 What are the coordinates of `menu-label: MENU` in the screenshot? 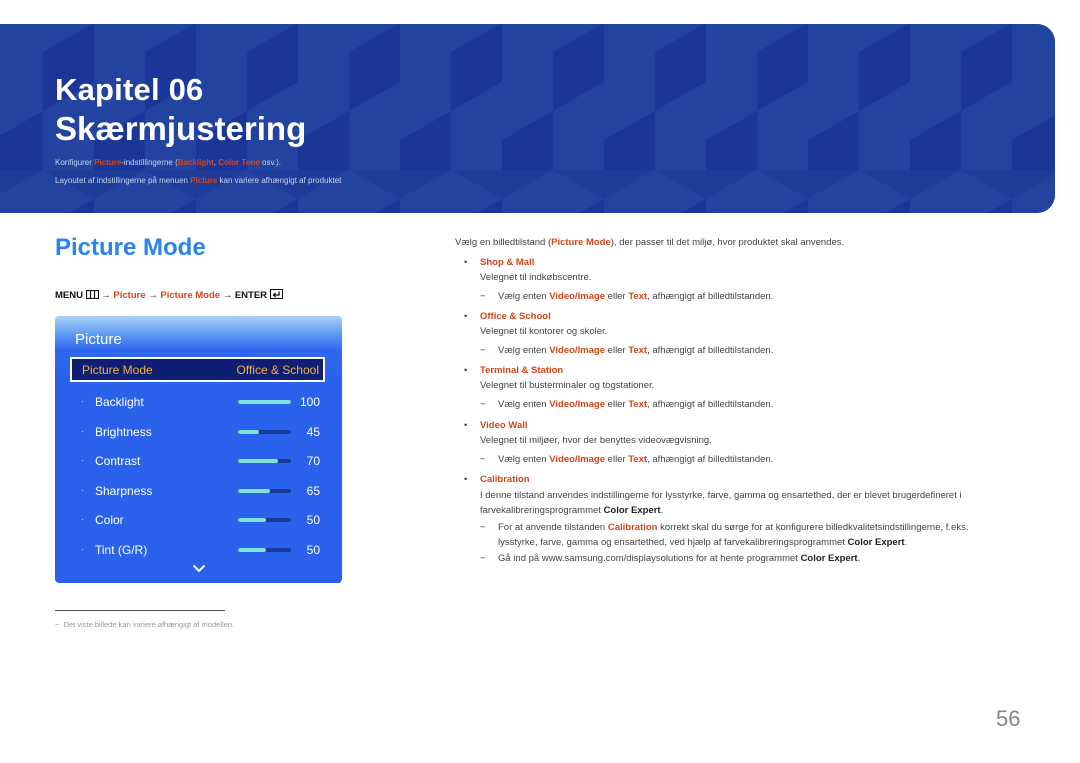 It's located at (69, 295).